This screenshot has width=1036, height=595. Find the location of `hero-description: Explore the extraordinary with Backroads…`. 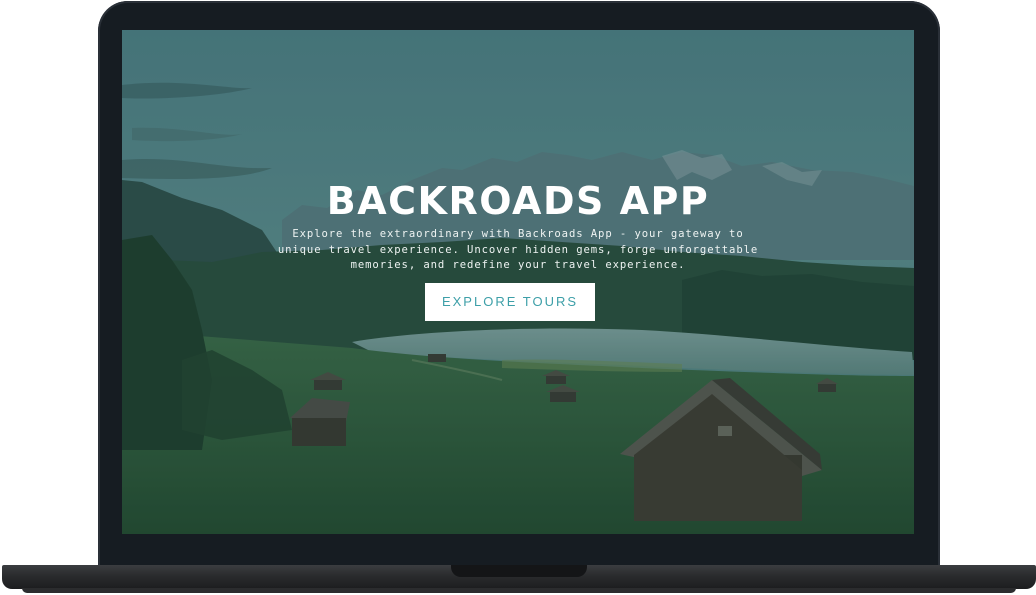

hero-description: Explore the extraordinary with Backroads… is located at coordinates (518, 249).